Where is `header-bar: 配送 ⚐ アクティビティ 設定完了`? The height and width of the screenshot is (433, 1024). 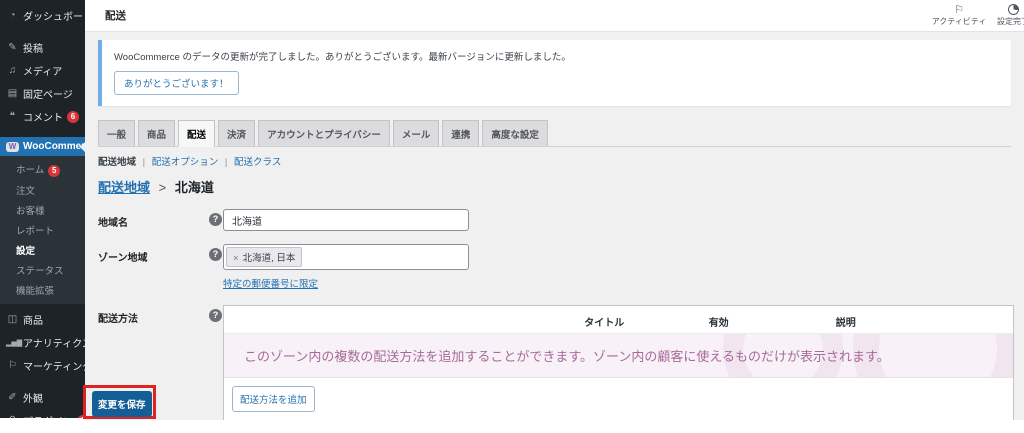 header-bar: 配送 ⚐ アクティビティ 設定完了 is located at coordinates (554, 16).